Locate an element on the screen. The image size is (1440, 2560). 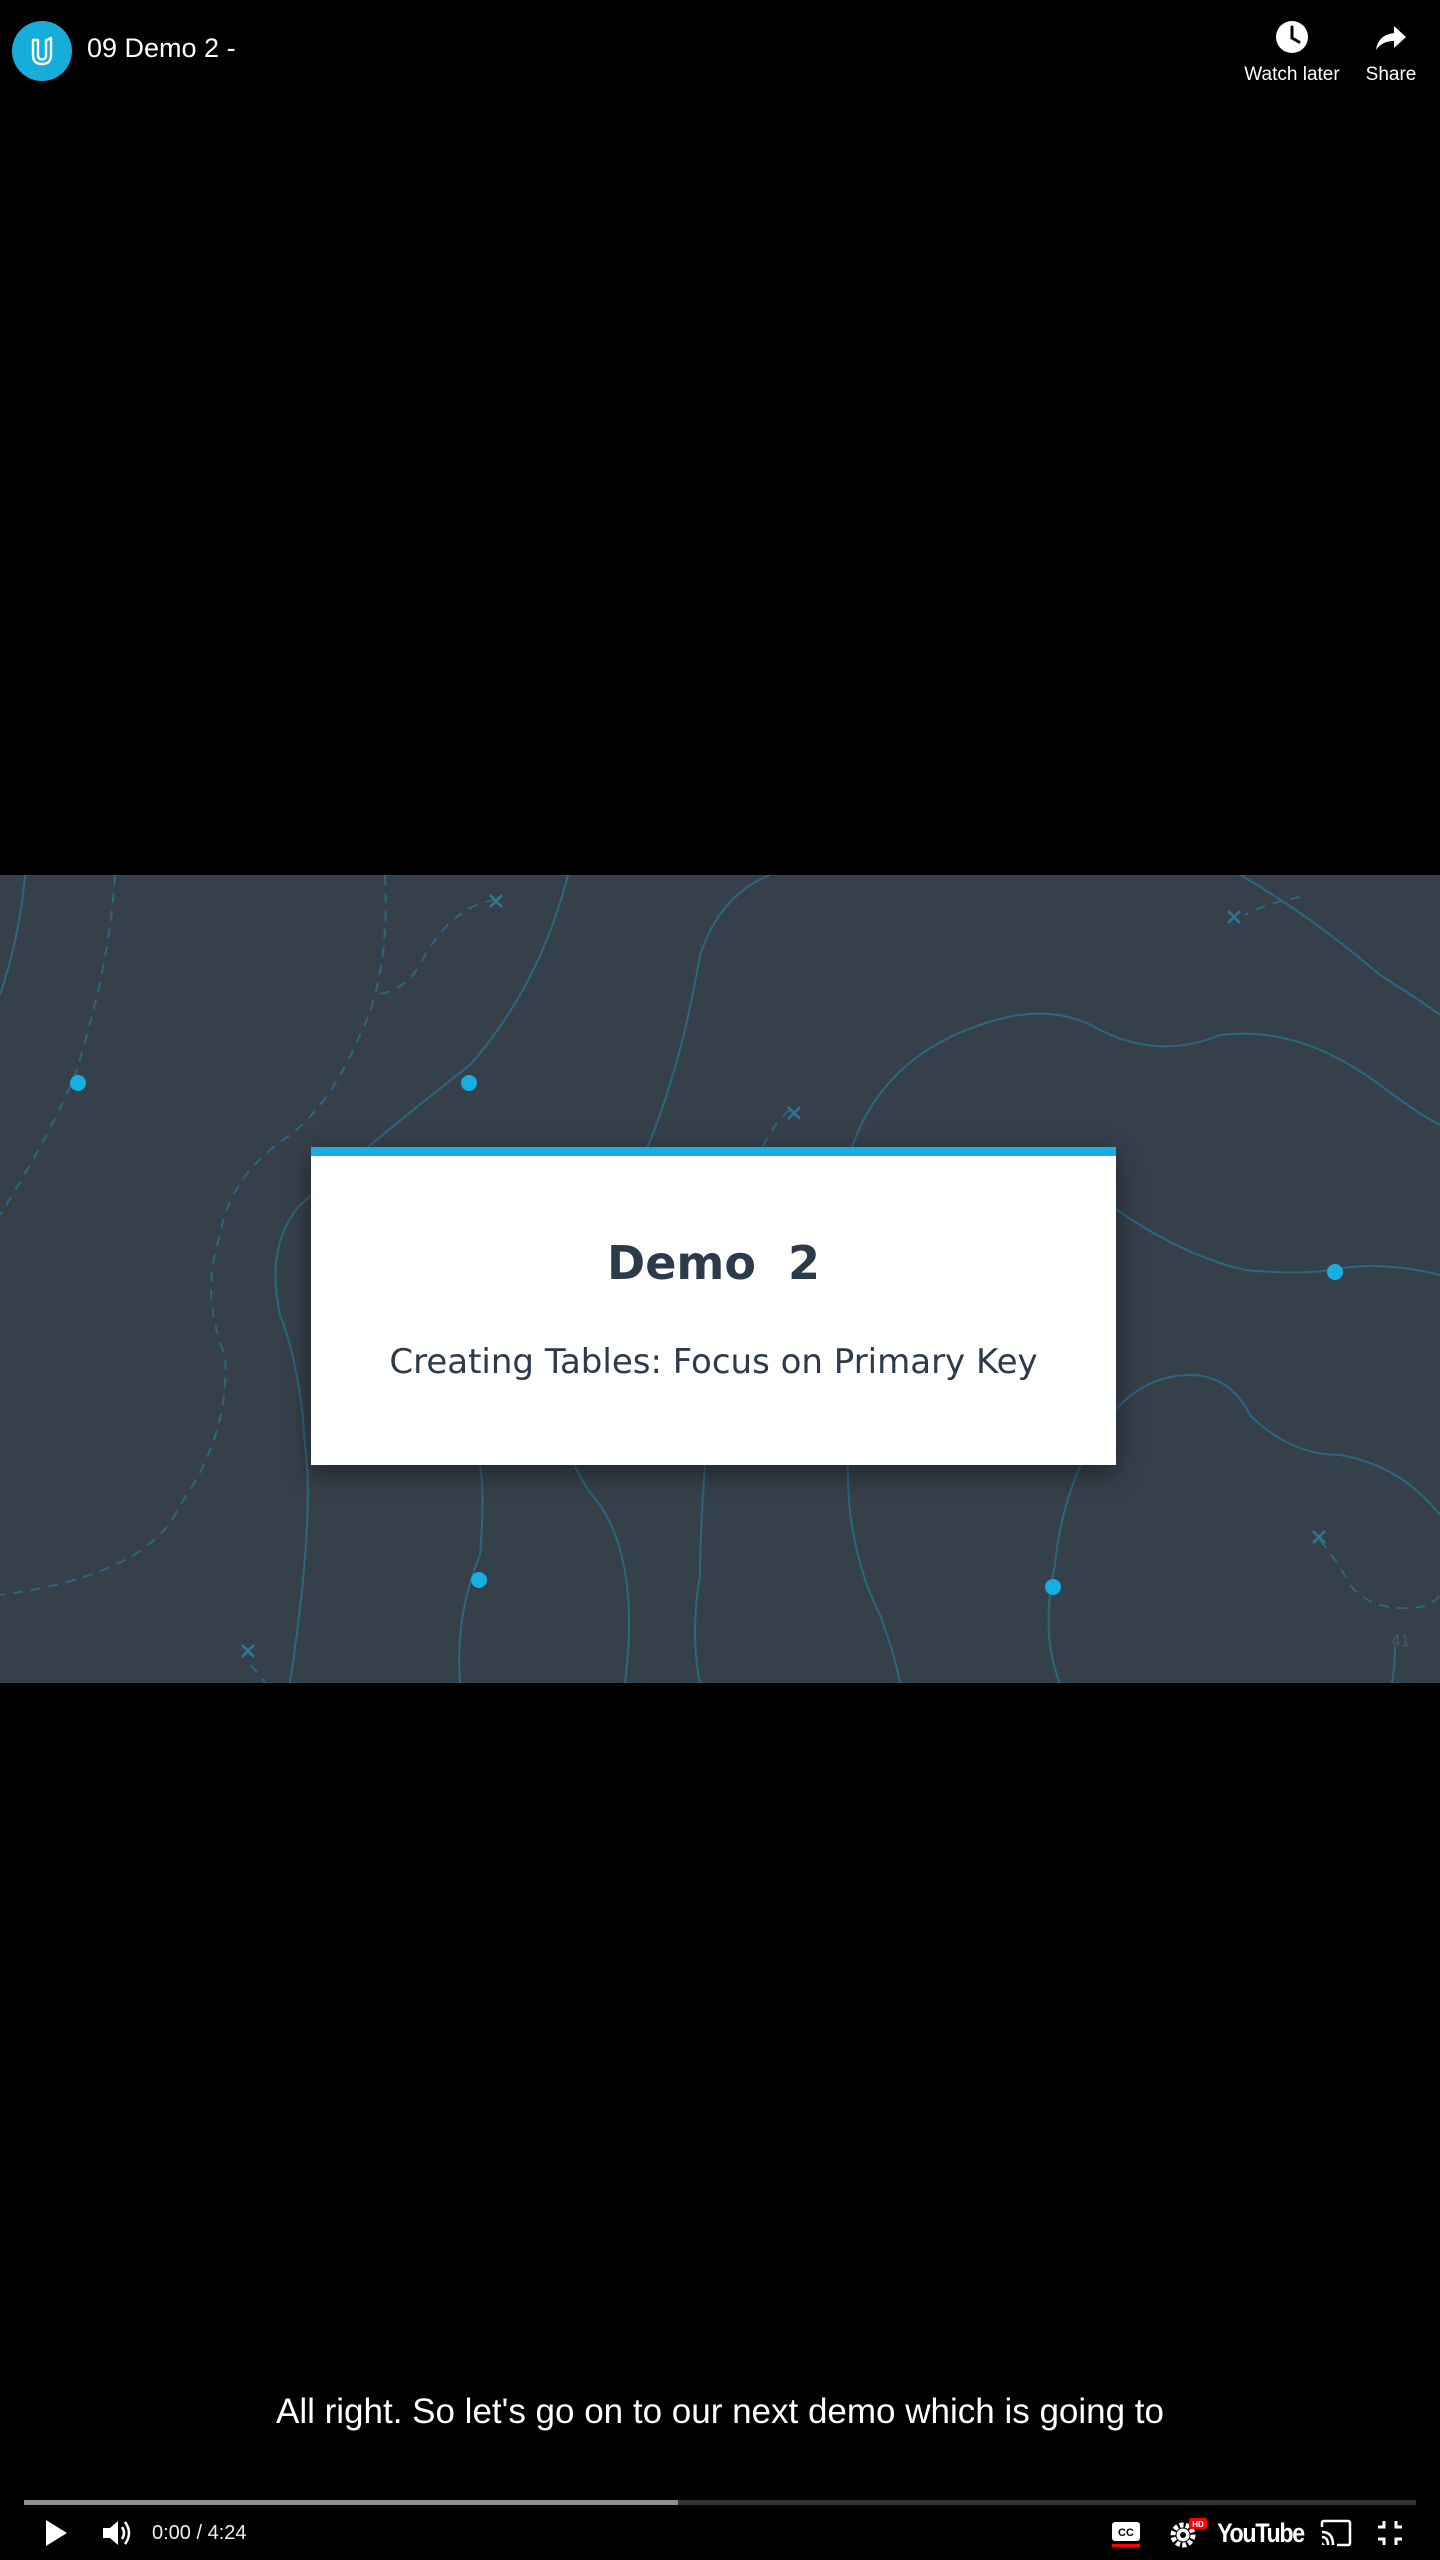
captions-button: CC is located at coordinates (1126, 2533).